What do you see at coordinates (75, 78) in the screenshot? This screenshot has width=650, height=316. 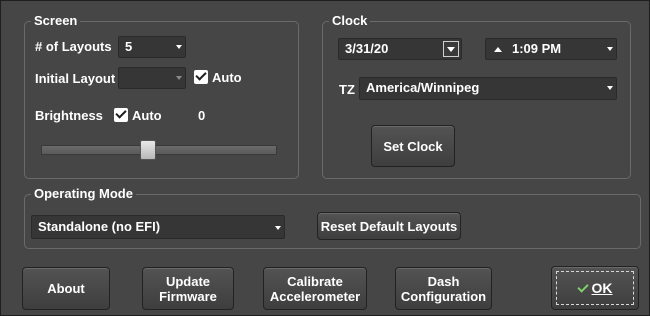 I see `initial-layout-label: Initial Layout` at bounding box center [75, 78].